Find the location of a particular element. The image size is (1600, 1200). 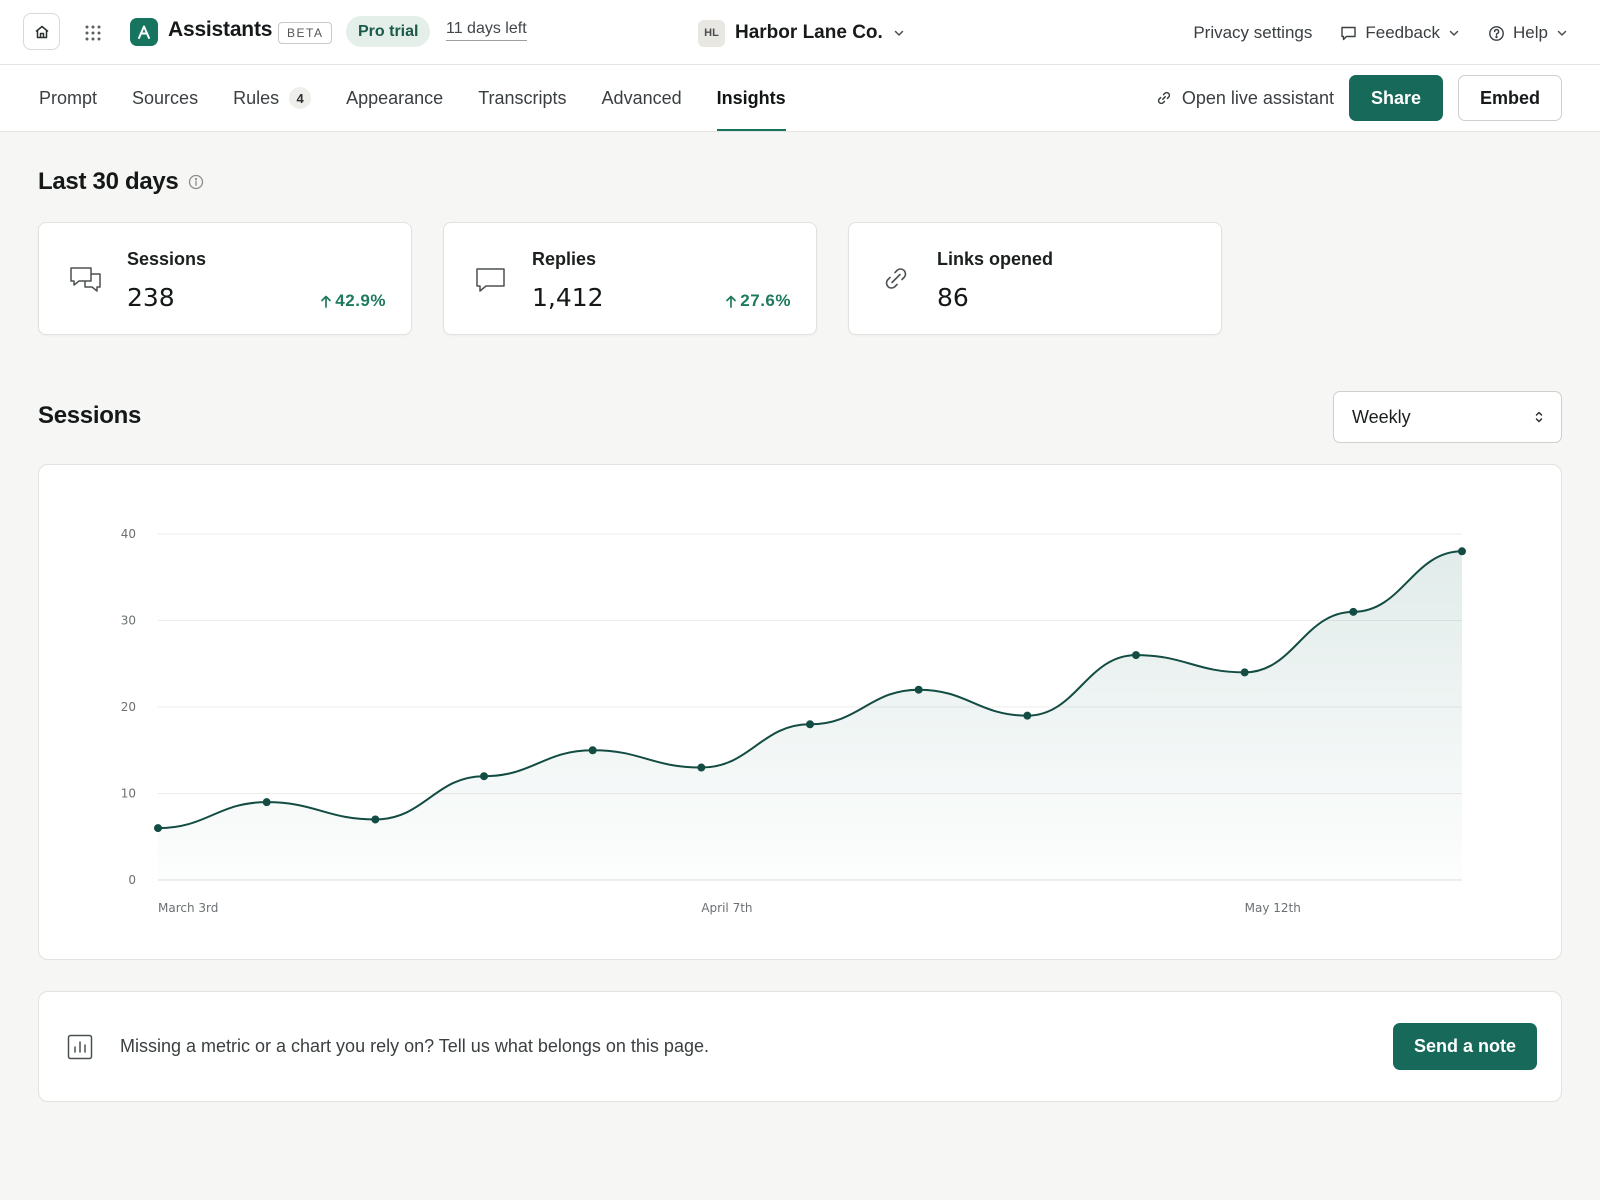

app-launcher-button is located at coordinates (93, 33).